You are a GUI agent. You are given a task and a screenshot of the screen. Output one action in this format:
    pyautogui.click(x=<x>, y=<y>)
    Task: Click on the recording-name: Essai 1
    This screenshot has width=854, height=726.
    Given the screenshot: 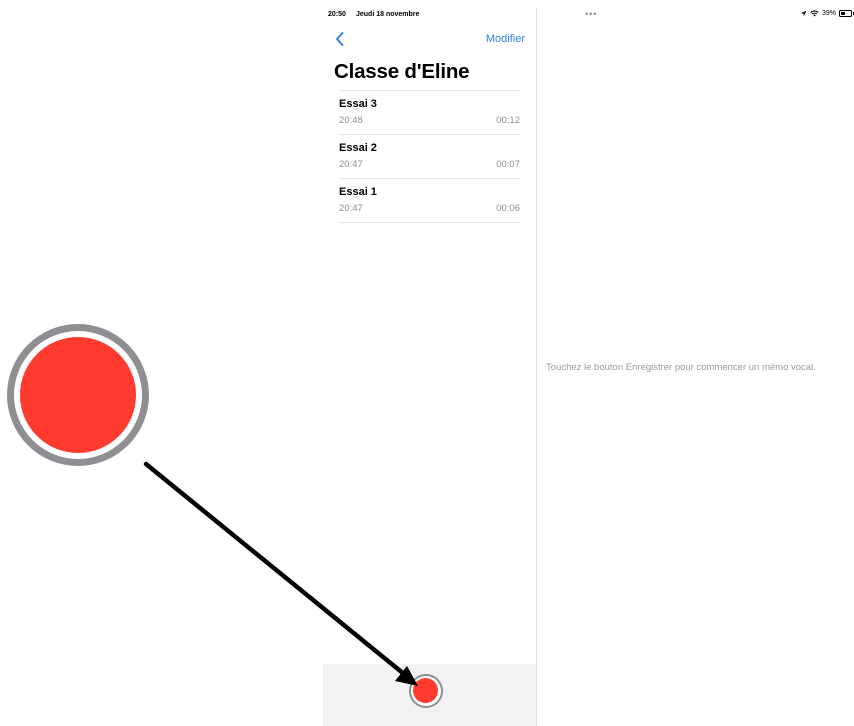 What is the action you would take?
    pyautogui.click(x=358, y=192)
    